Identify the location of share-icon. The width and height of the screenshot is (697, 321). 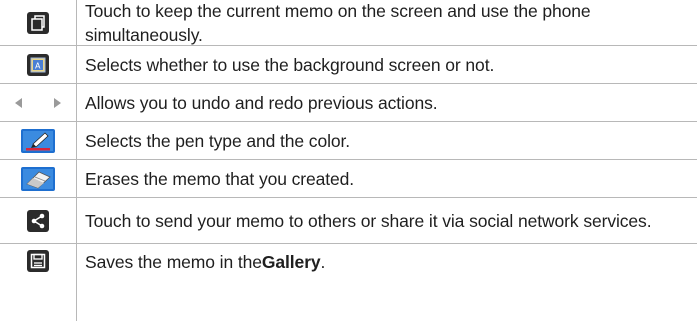
(38, 220).